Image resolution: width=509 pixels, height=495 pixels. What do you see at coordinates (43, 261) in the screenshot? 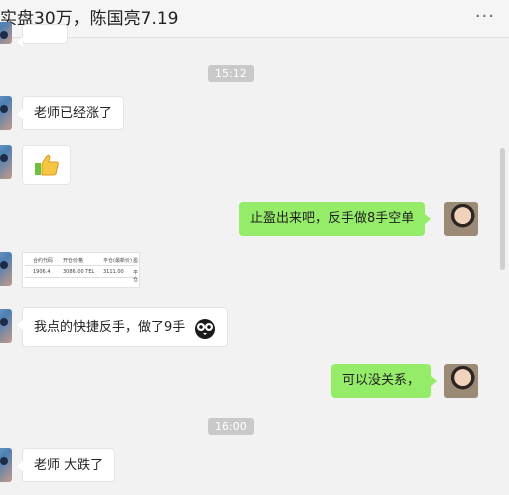
I see `sheet-header: 合约代码` at bounding box center [43, 261].